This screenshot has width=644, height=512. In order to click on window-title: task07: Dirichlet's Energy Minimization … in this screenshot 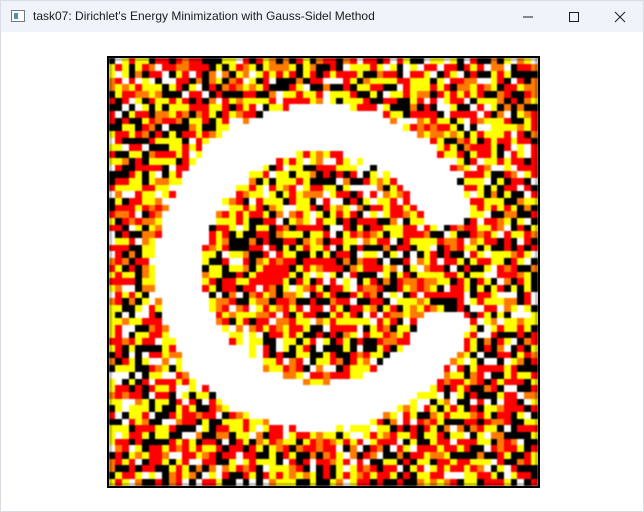, I will do `click(204, 16)`.